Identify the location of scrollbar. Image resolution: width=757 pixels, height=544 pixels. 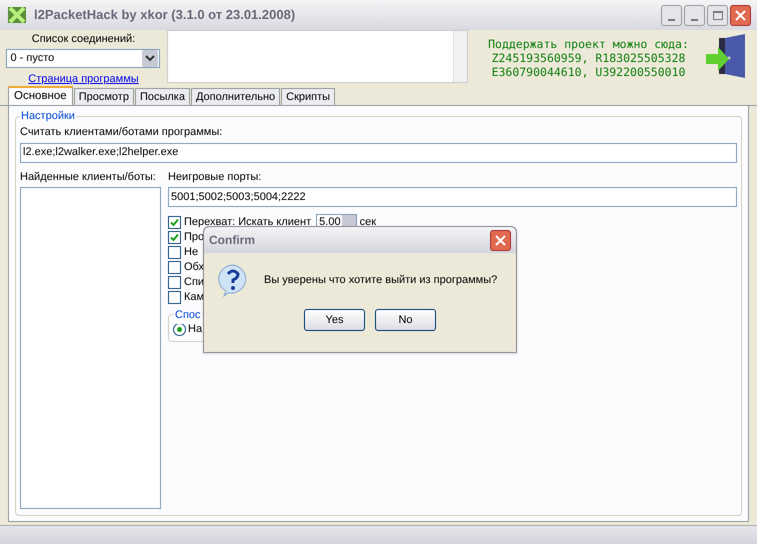
(460, 56).